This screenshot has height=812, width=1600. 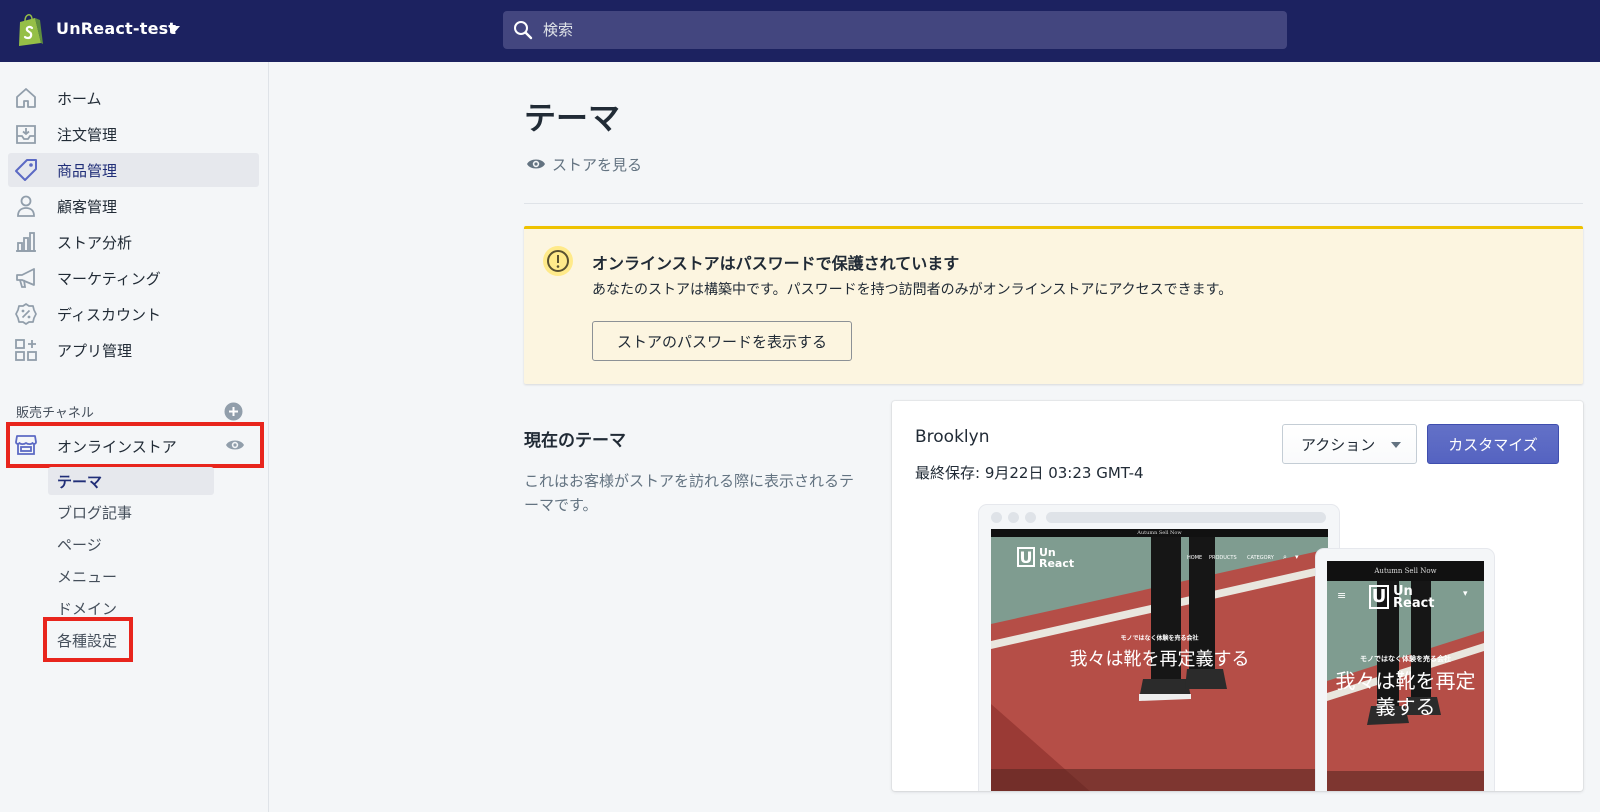 I want to click on search-input, so click(x=908, y=30).